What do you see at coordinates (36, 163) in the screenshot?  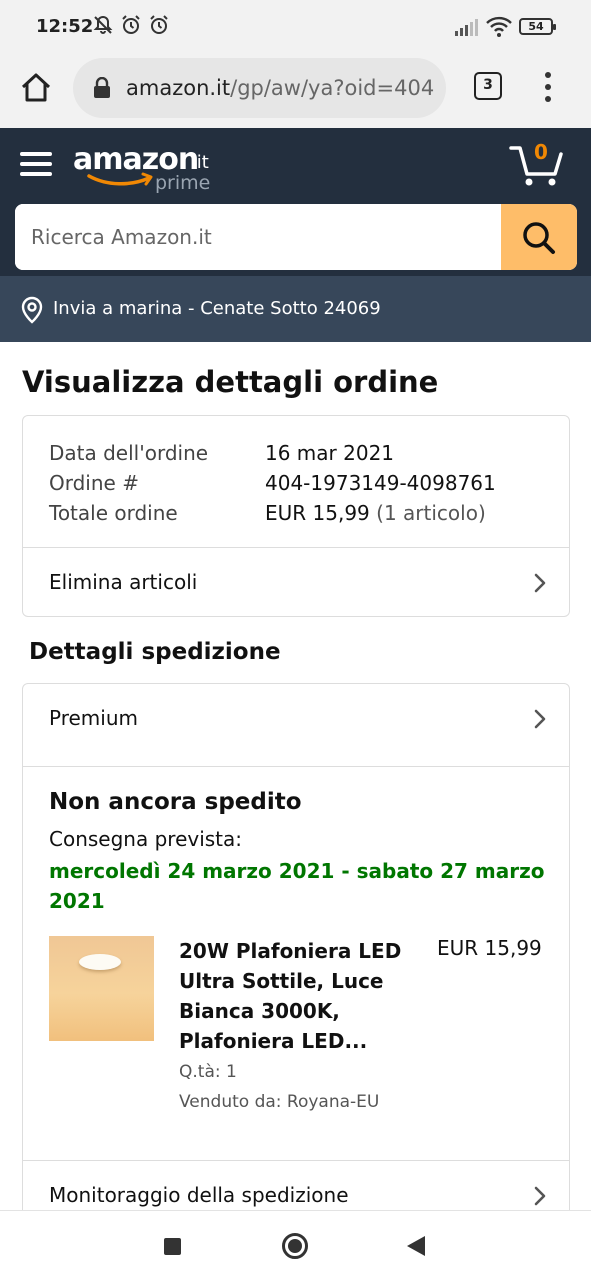 I see `hamburger-menu-icon` at bounding box center [36, 163].